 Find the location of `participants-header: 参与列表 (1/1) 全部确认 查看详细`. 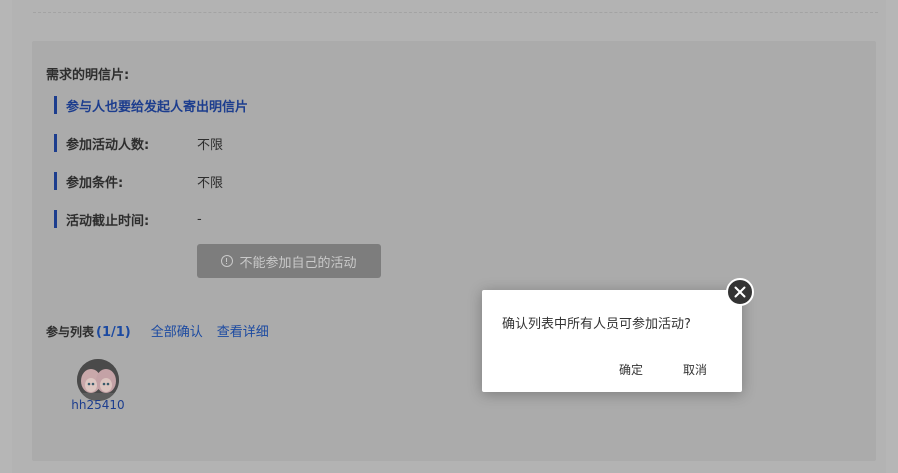

participants-header: 参与列表 (1/1) 全部确认 查看详细 is located at coordinates (157, 330).